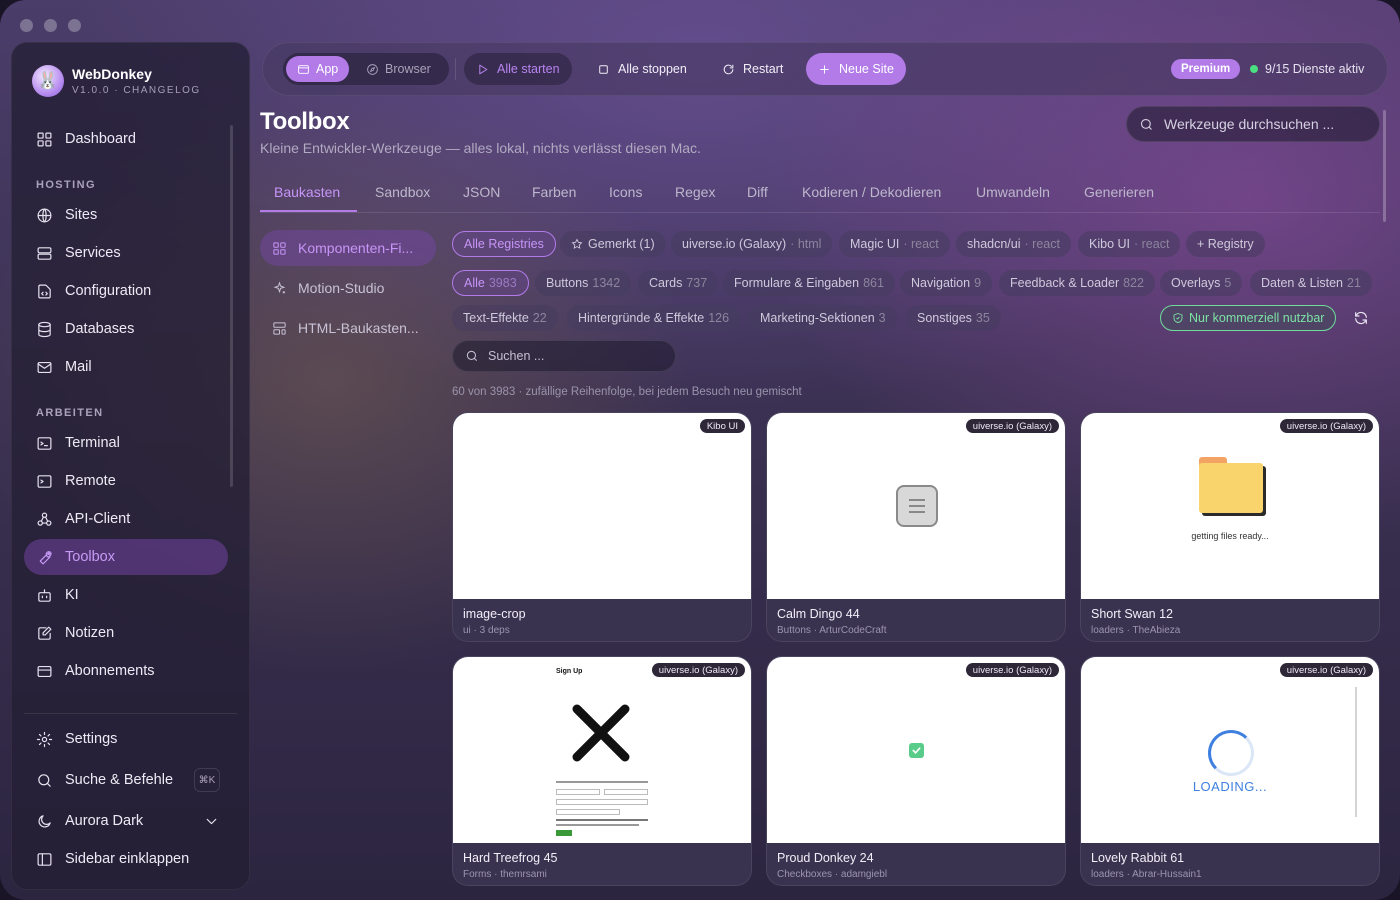  Describe the element at coordinates (116, 81) in the screenshot. I see `brand: 🐰 WebDonkey V1.0.0 · CHANGELOG` at that location.